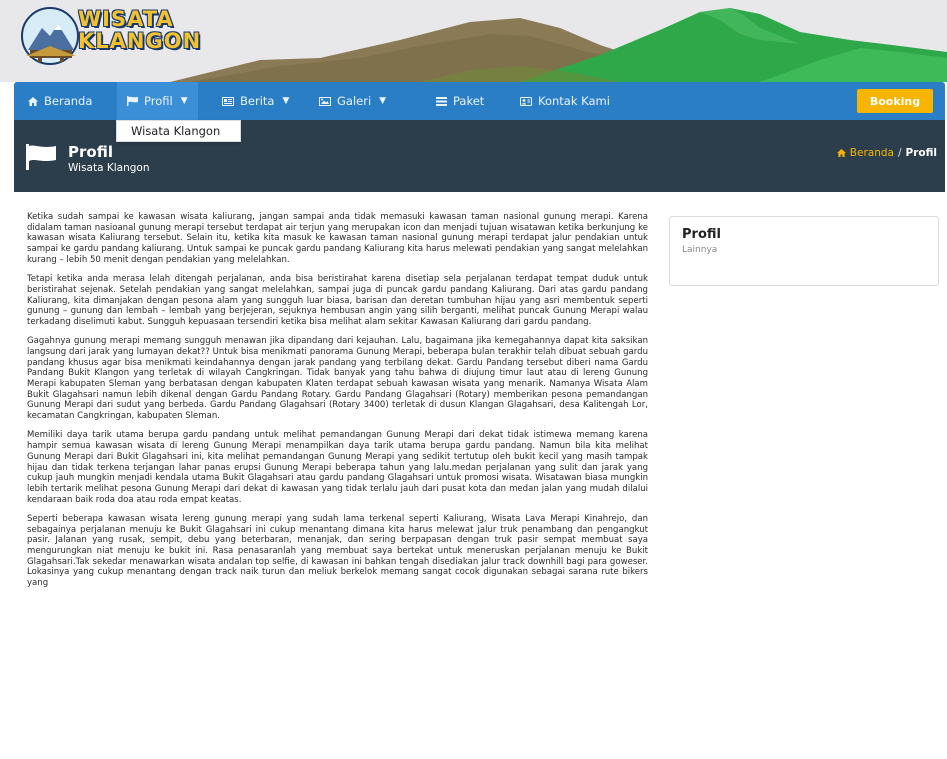 This screenshot has height=759, width=947. What do you see at coordinates (126, 19) in the screenshot?
I see `logo-line-1: WISATA` at bounding box center [126, 19].